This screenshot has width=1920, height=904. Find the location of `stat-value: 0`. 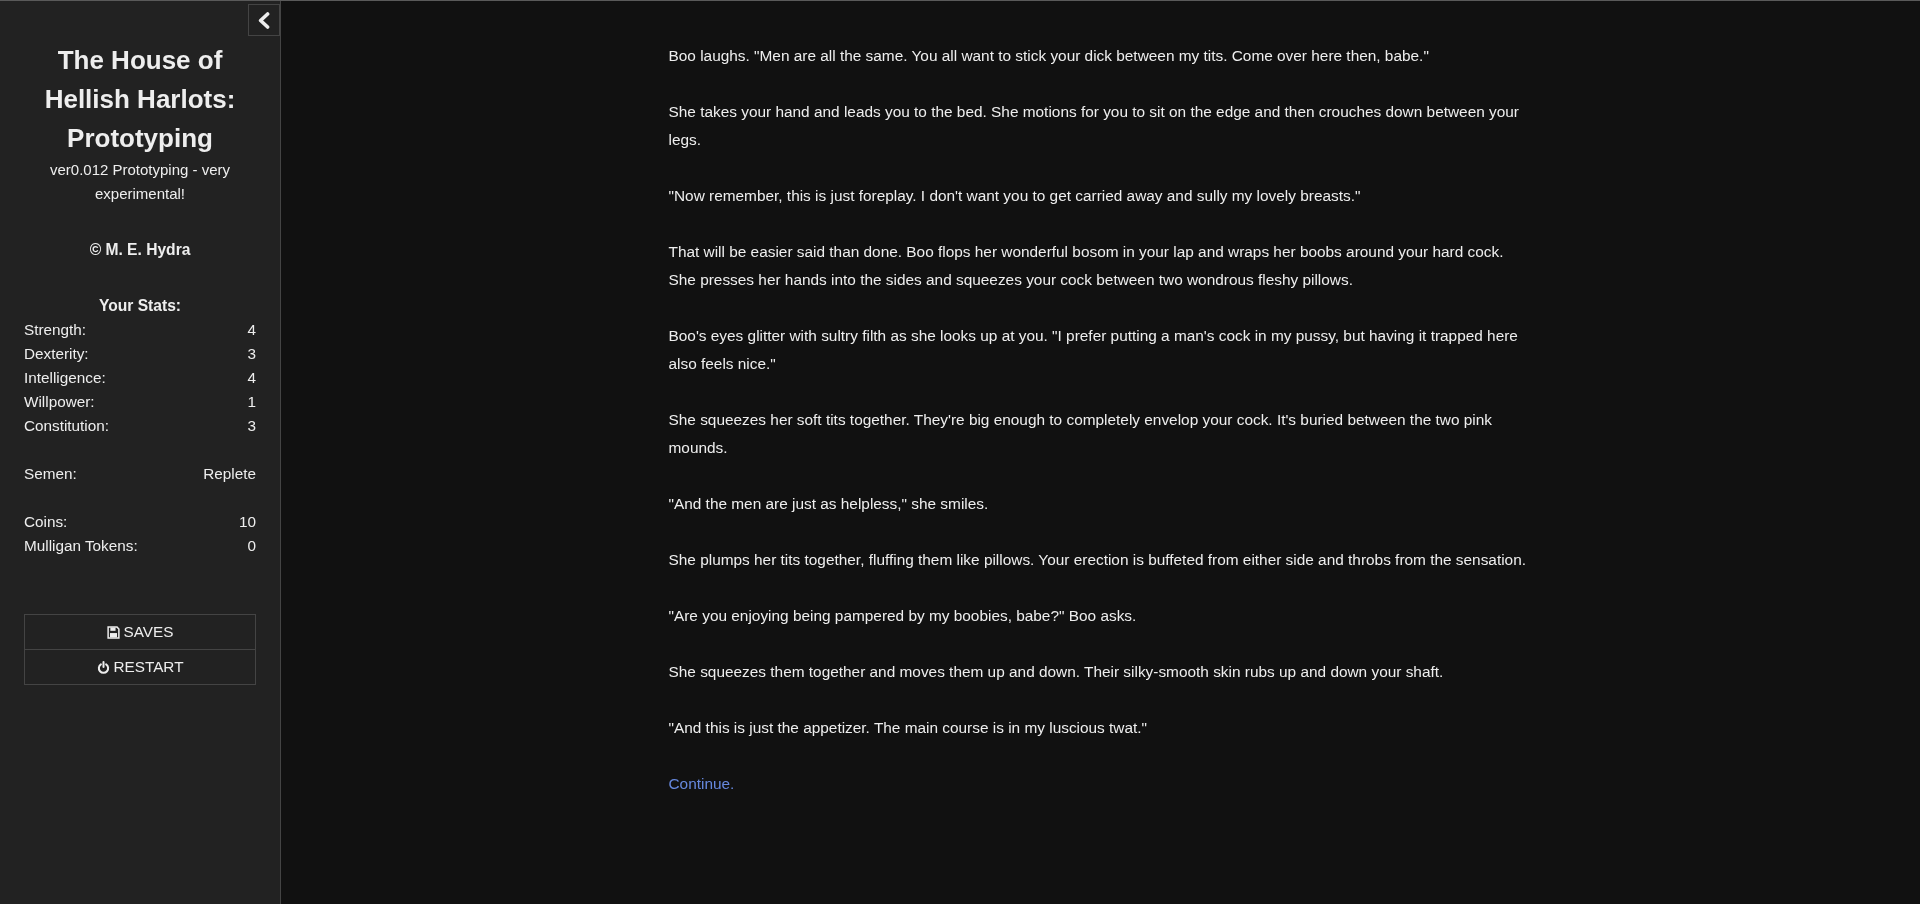

stat-value: 0 is located at coordinates (251, 546).